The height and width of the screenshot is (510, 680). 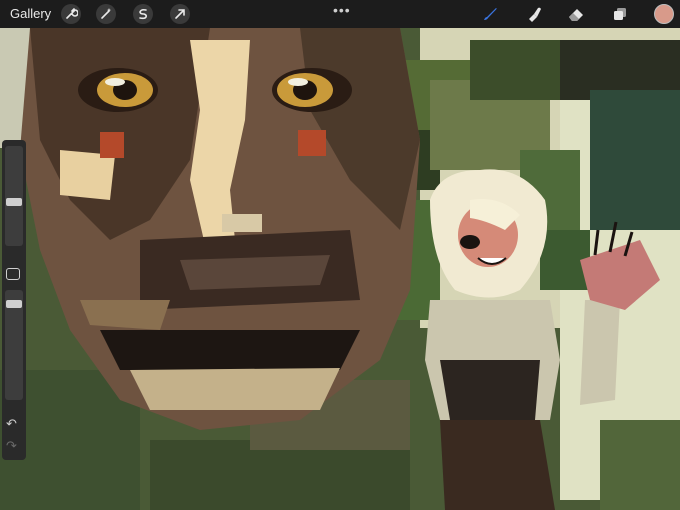 What do you see at coordinates (14, 202) in the screenshot?
I see `brush-size-thumb` at bounding box center [14, 202].